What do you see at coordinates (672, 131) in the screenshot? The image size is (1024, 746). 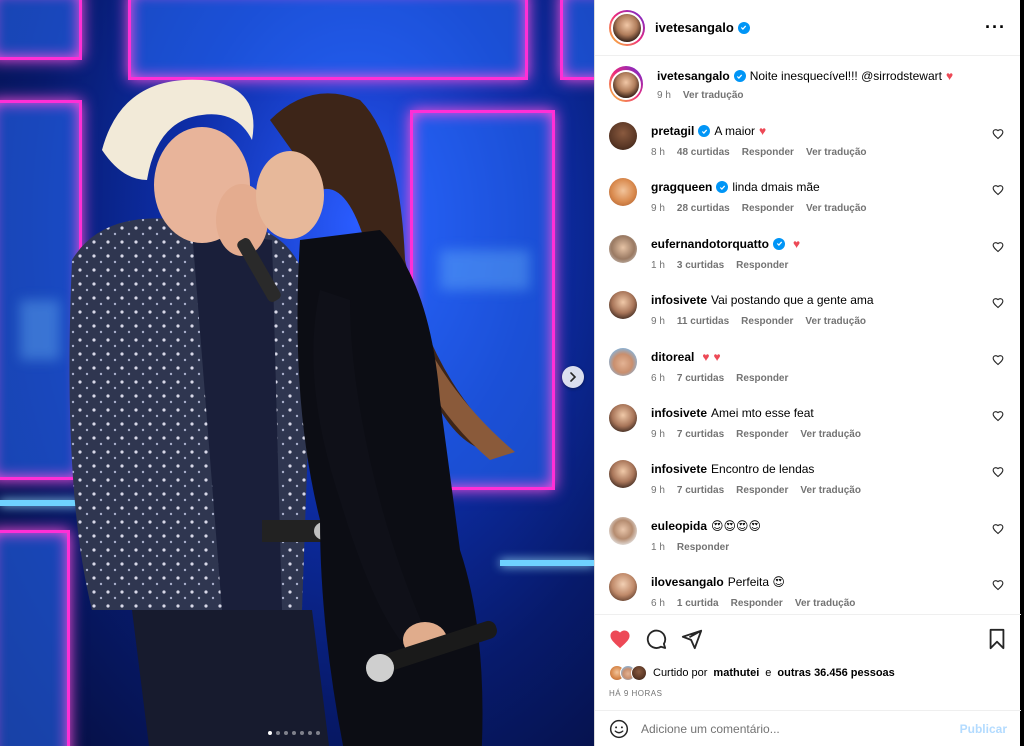 I see `commenter-username: pretagil` at bounding box center [672, 131].